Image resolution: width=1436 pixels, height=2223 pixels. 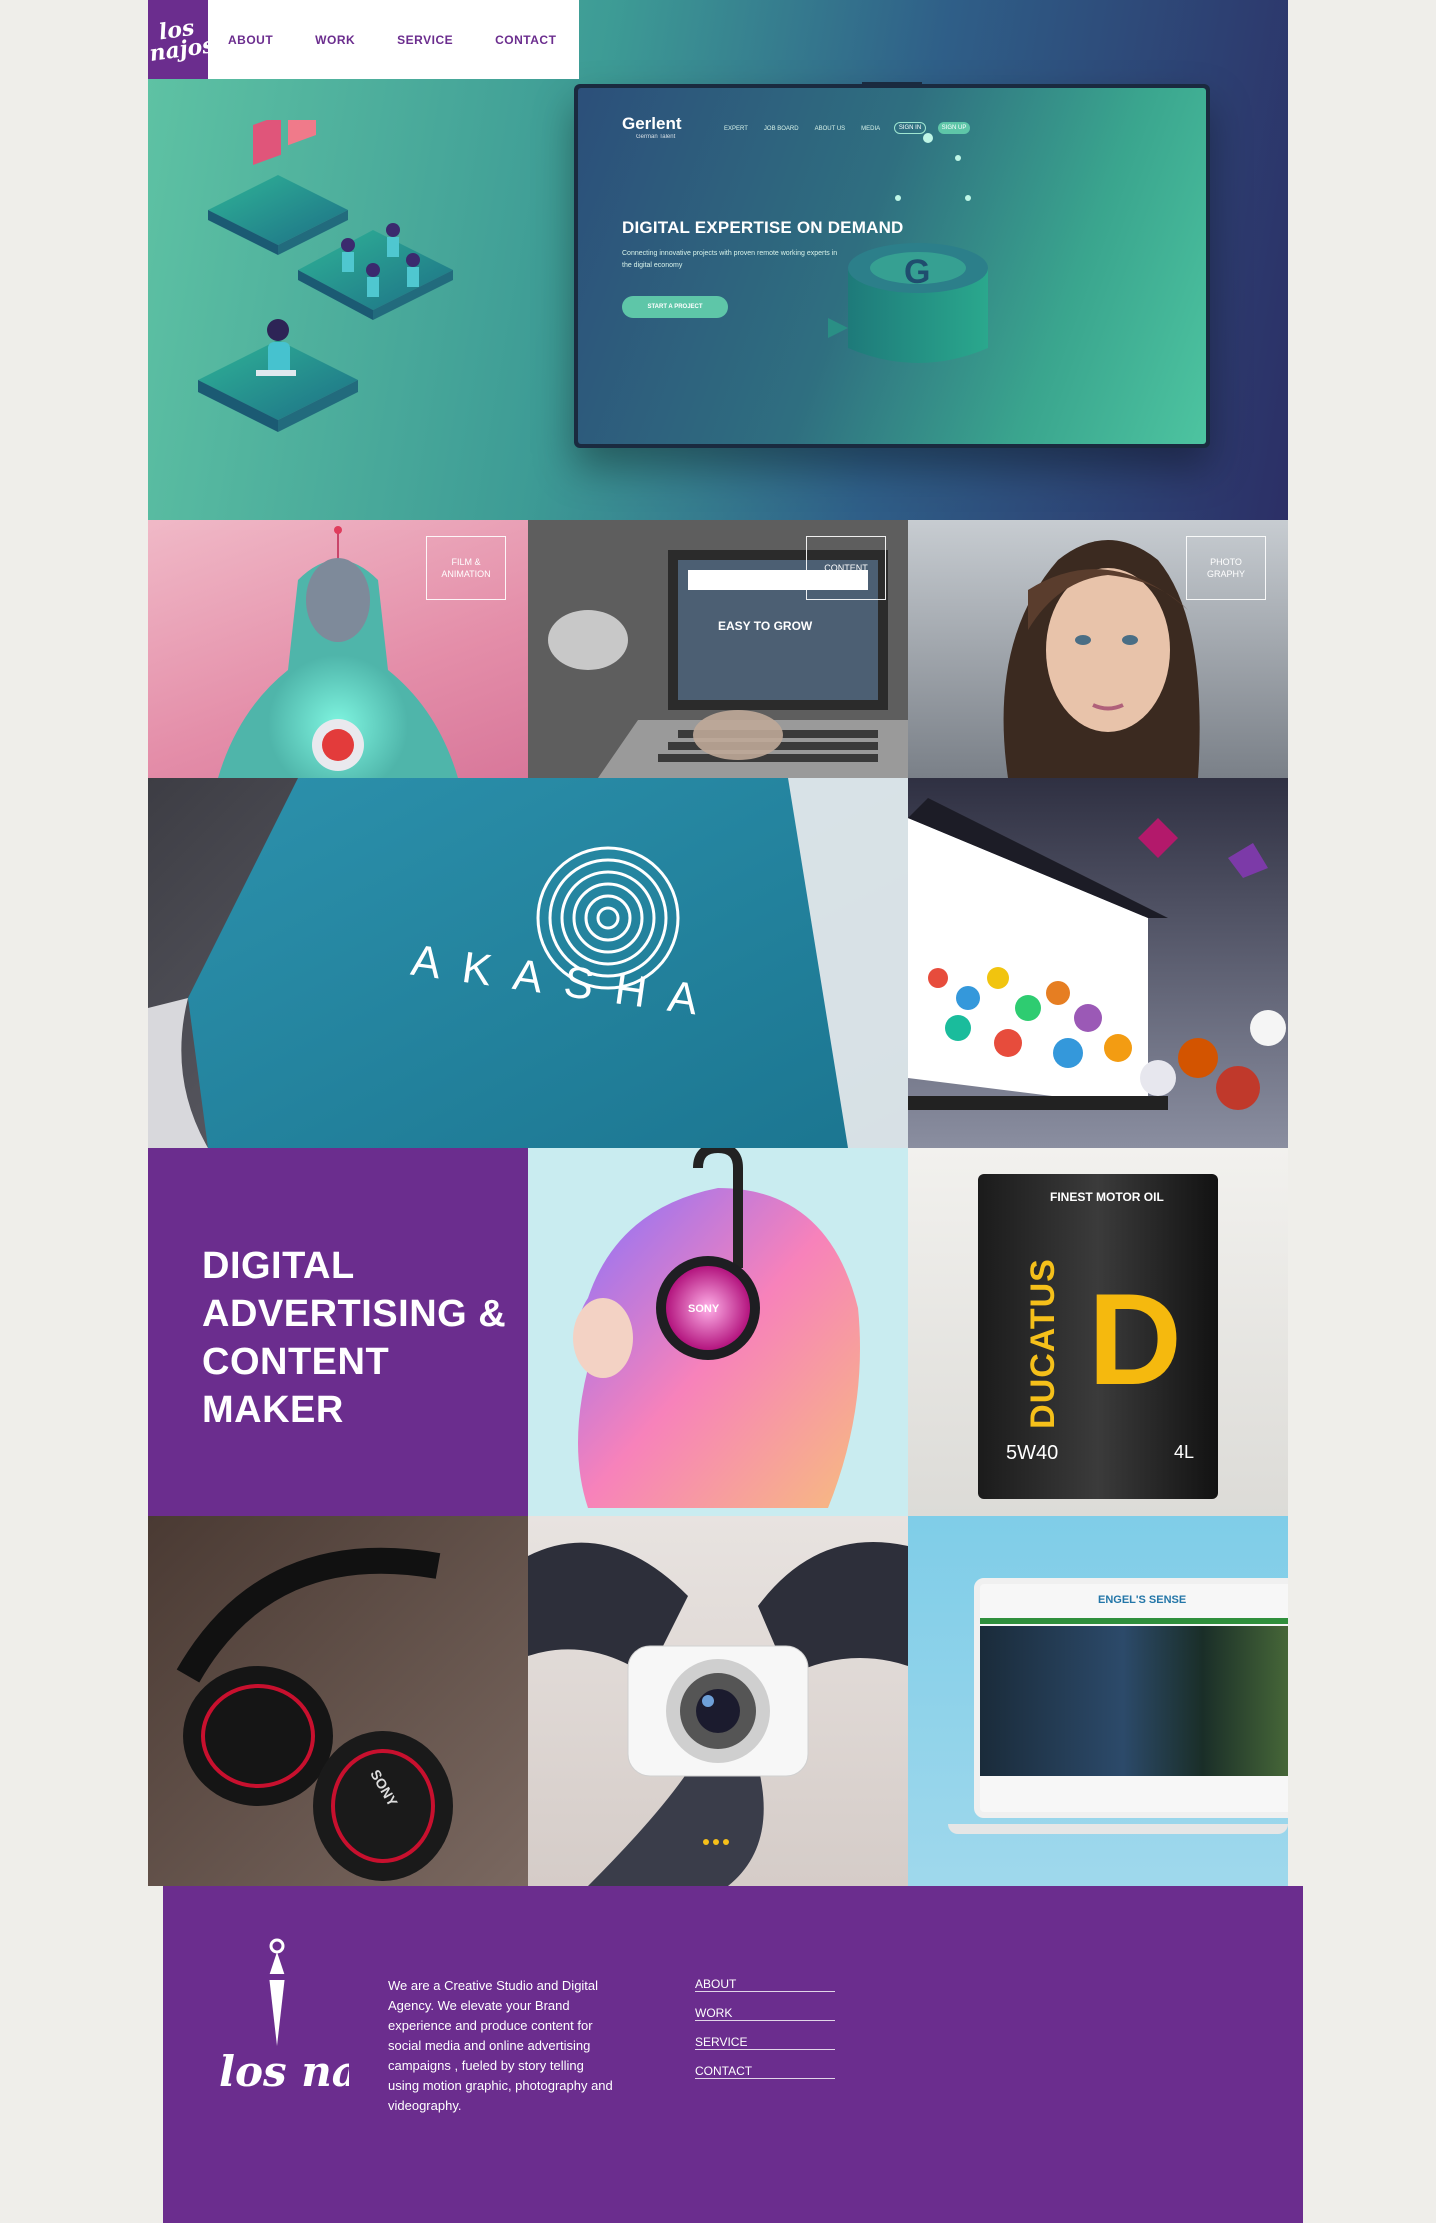 What do you see at coordinates (325, 276) in the screenshot?
I see `isometric-illustration` at bounding box center [325, 276].